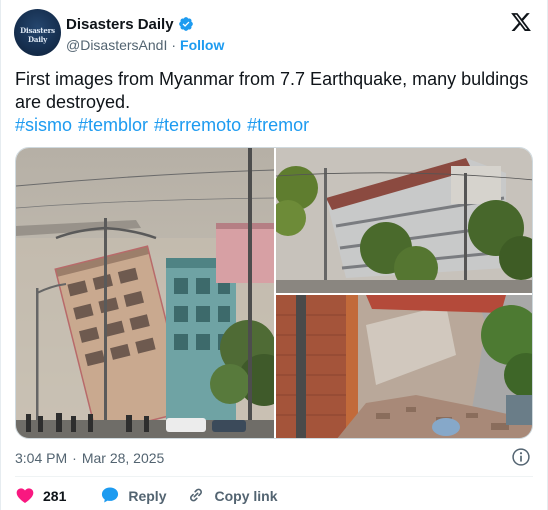 This screenshot has width=548, height=510. What do you see at coordinates (113, 125) in the screenshot?
I see `hashtag-temblor: #temblor` at bounding box center [113, 125].